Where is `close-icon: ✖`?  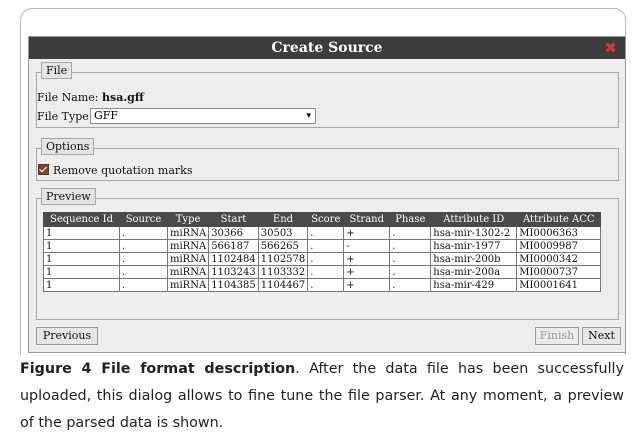 close-icon: ✖ is located at coordinates (610, 48).